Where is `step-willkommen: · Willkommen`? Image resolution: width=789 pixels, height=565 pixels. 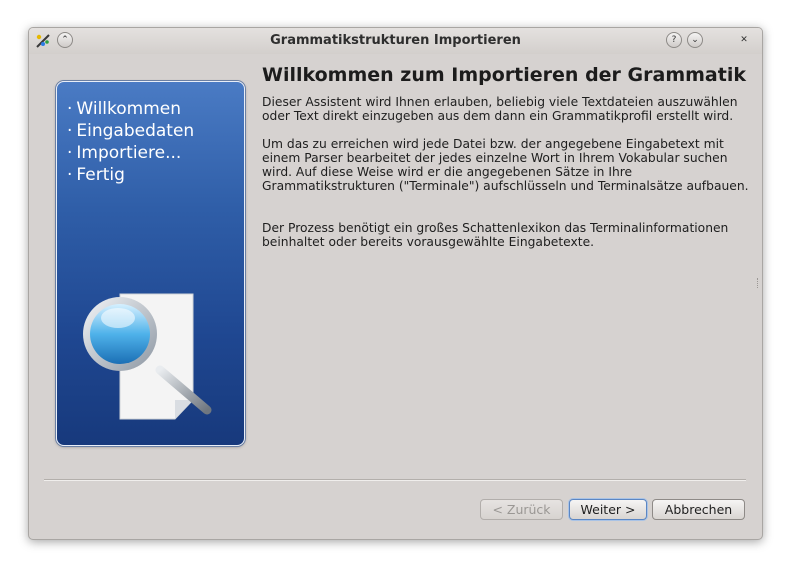 step-willkommen: · Willkommen is located at coordinates (124, 109).